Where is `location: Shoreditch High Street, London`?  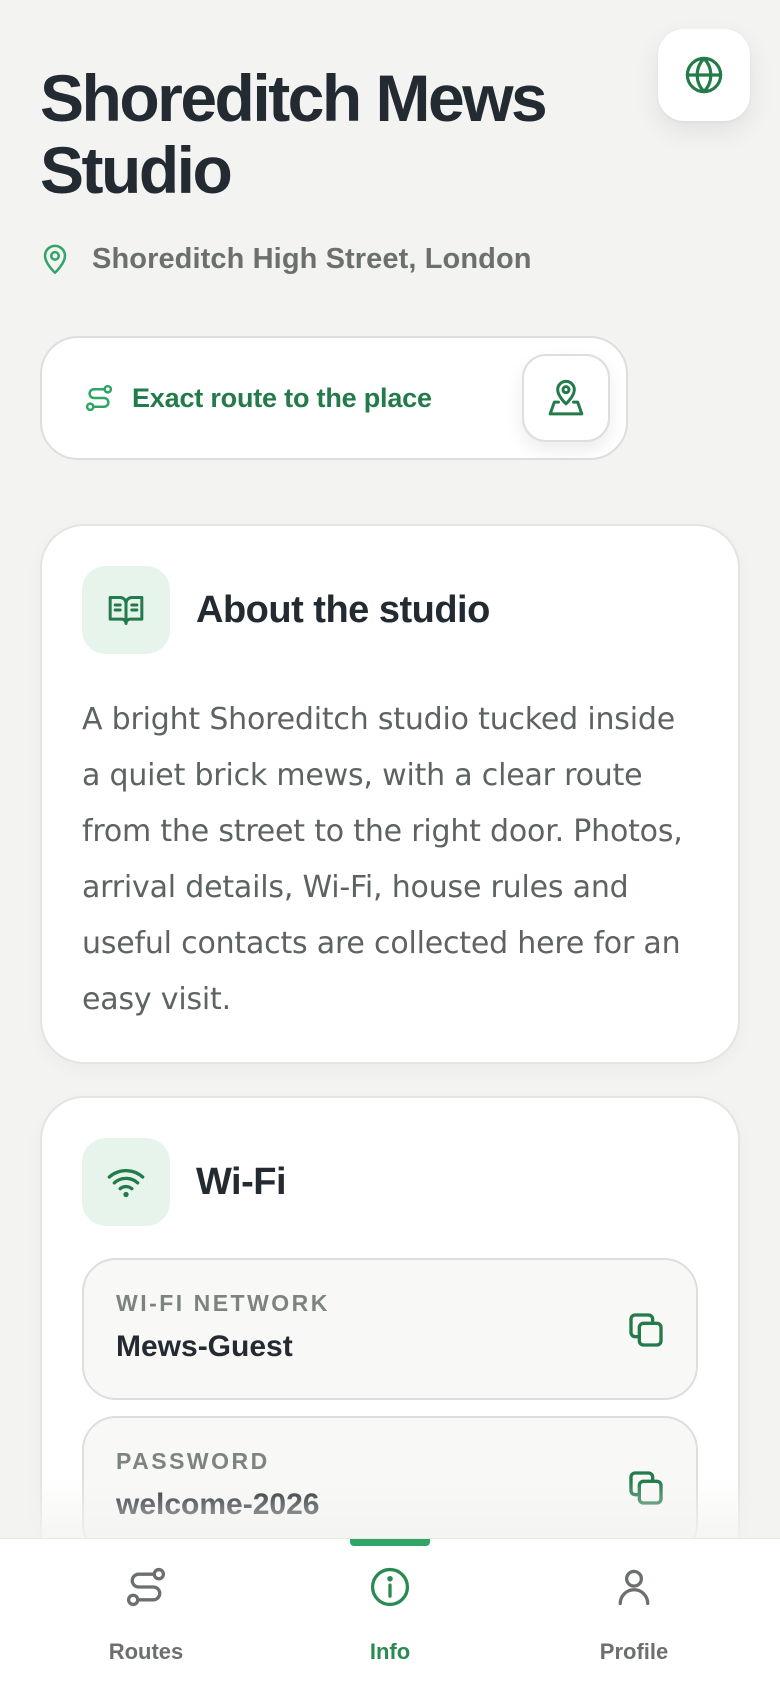 location: Shoreditch High Street, London is located at coordinates (286, 259).